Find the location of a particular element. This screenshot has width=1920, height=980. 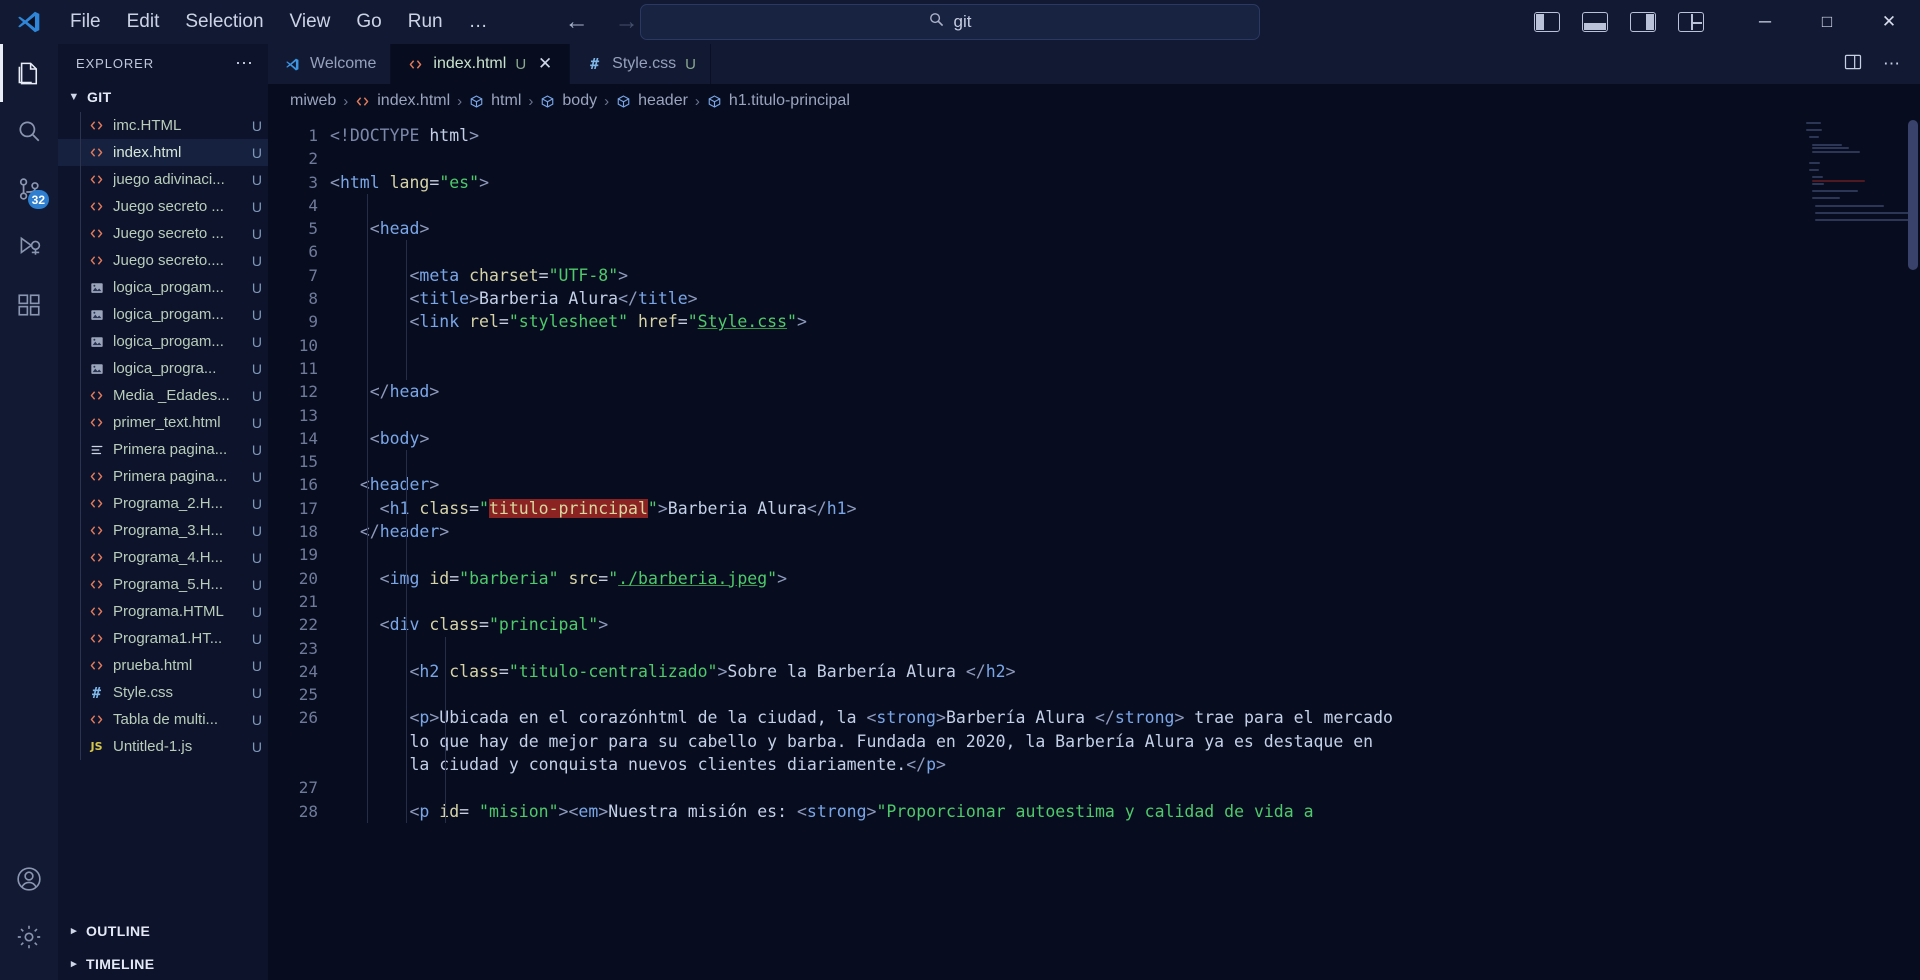

editor-tab: Welcome is located at coordinates (330, 64).